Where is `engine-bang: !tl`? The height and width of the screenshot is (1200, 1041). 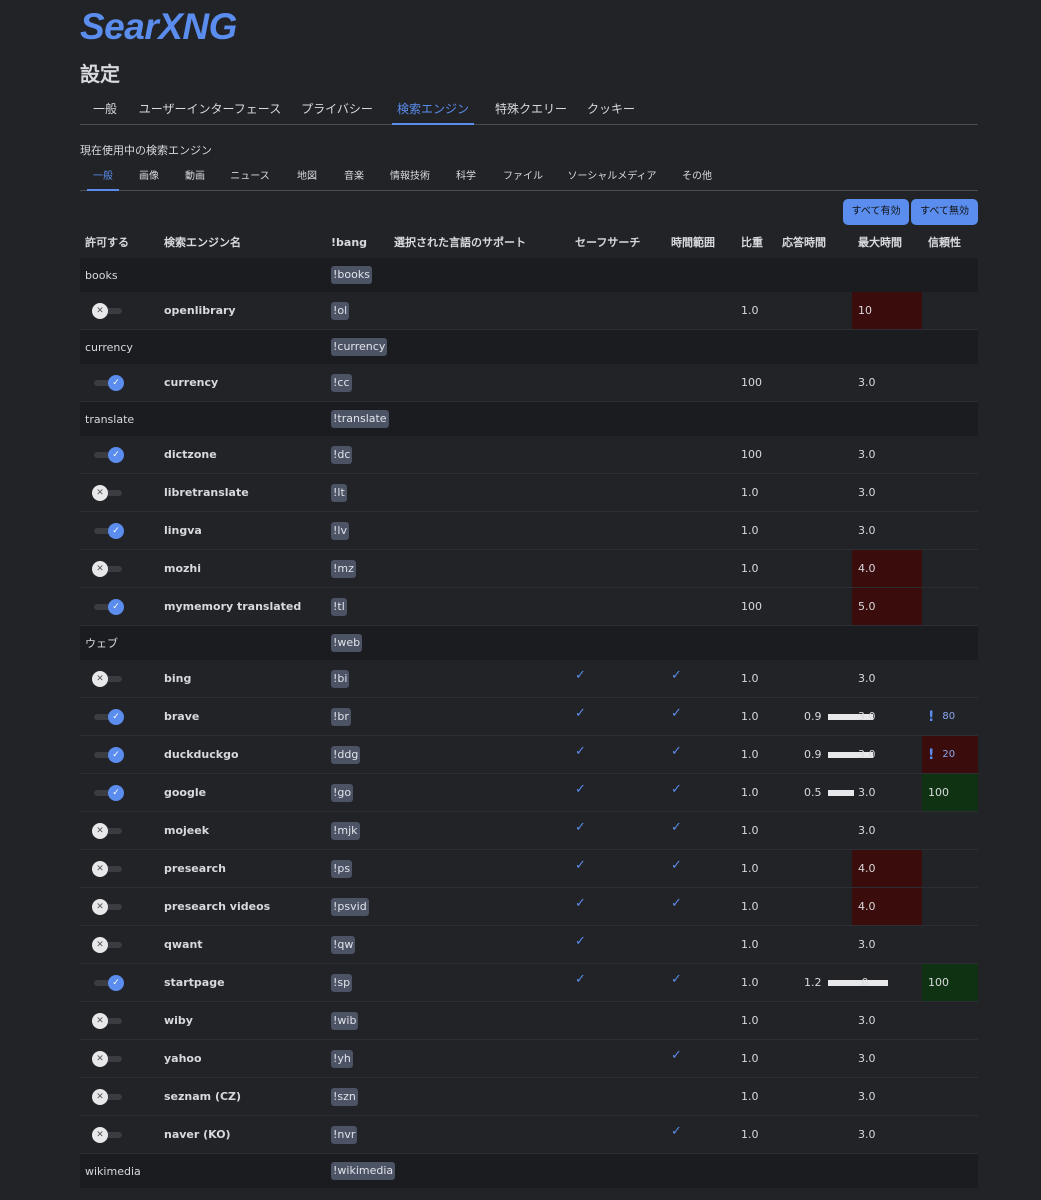 engine-bang: !tl is located at coordinates (339, 606).